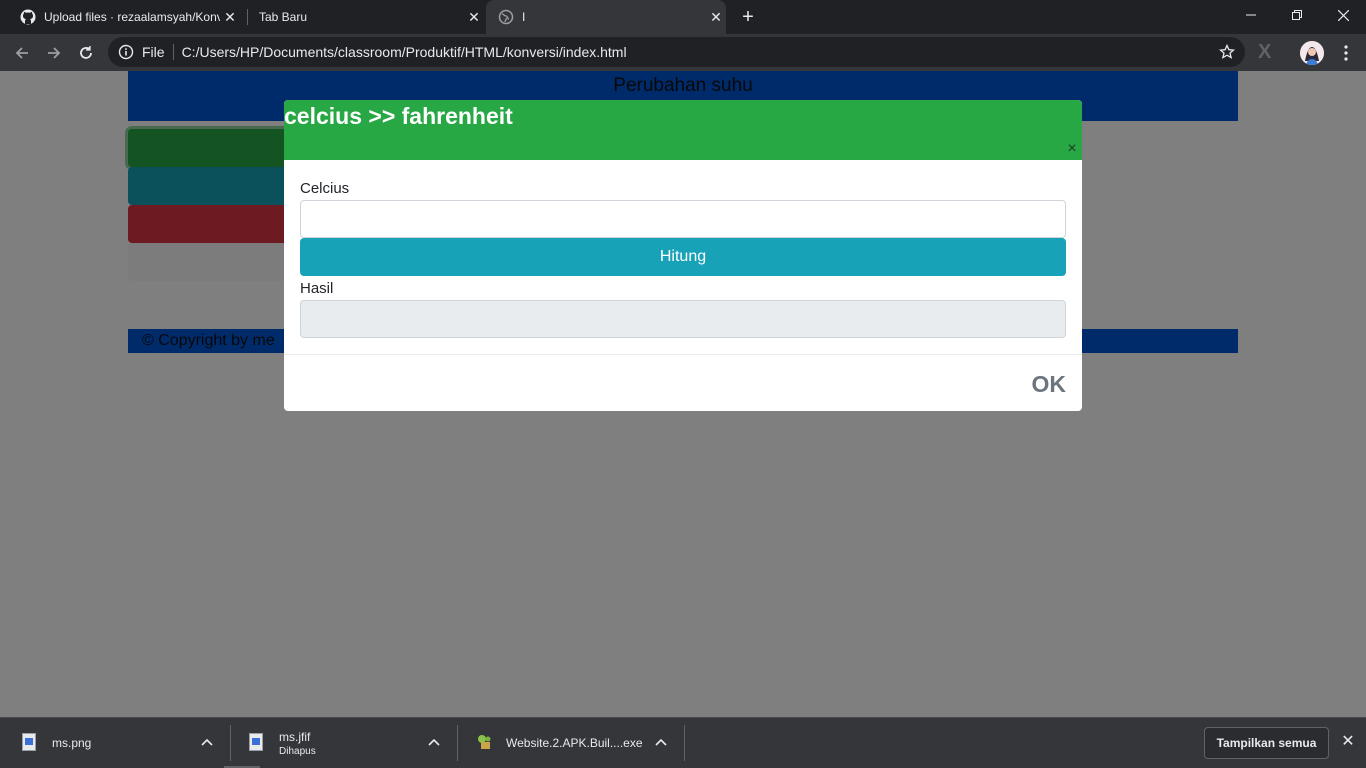 The image size is (1366, 768). What do you see at coordinates (1312, 53) in the screenshot?
I see `profile-avatar` at bounding box center [1312, 53].